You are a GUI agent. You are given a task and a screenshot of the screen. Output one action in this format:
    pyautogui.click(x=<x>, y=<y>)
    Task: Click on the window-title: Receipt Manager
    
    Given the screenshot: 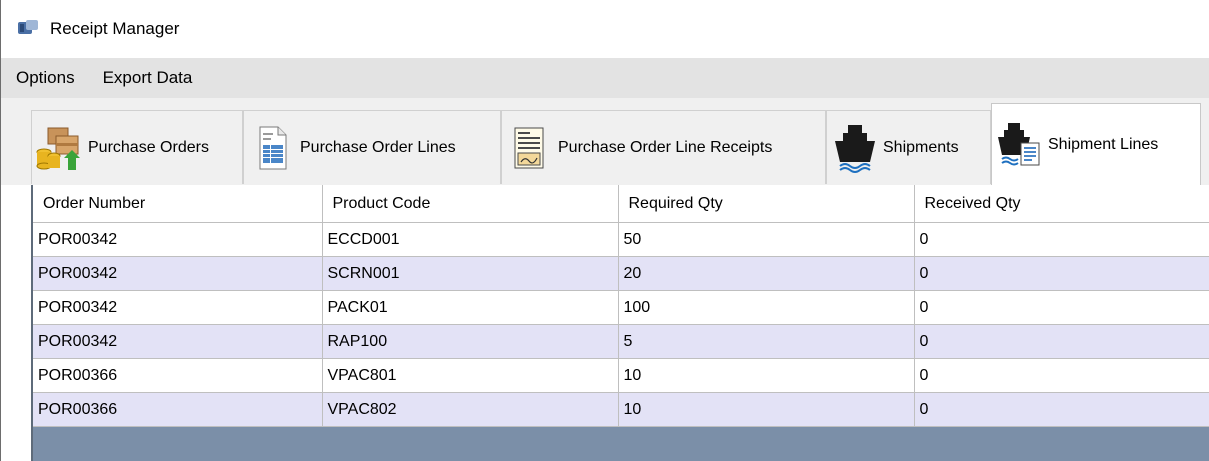 What is the action you would take?
    pyautogui.click(x=115, y=28)
    